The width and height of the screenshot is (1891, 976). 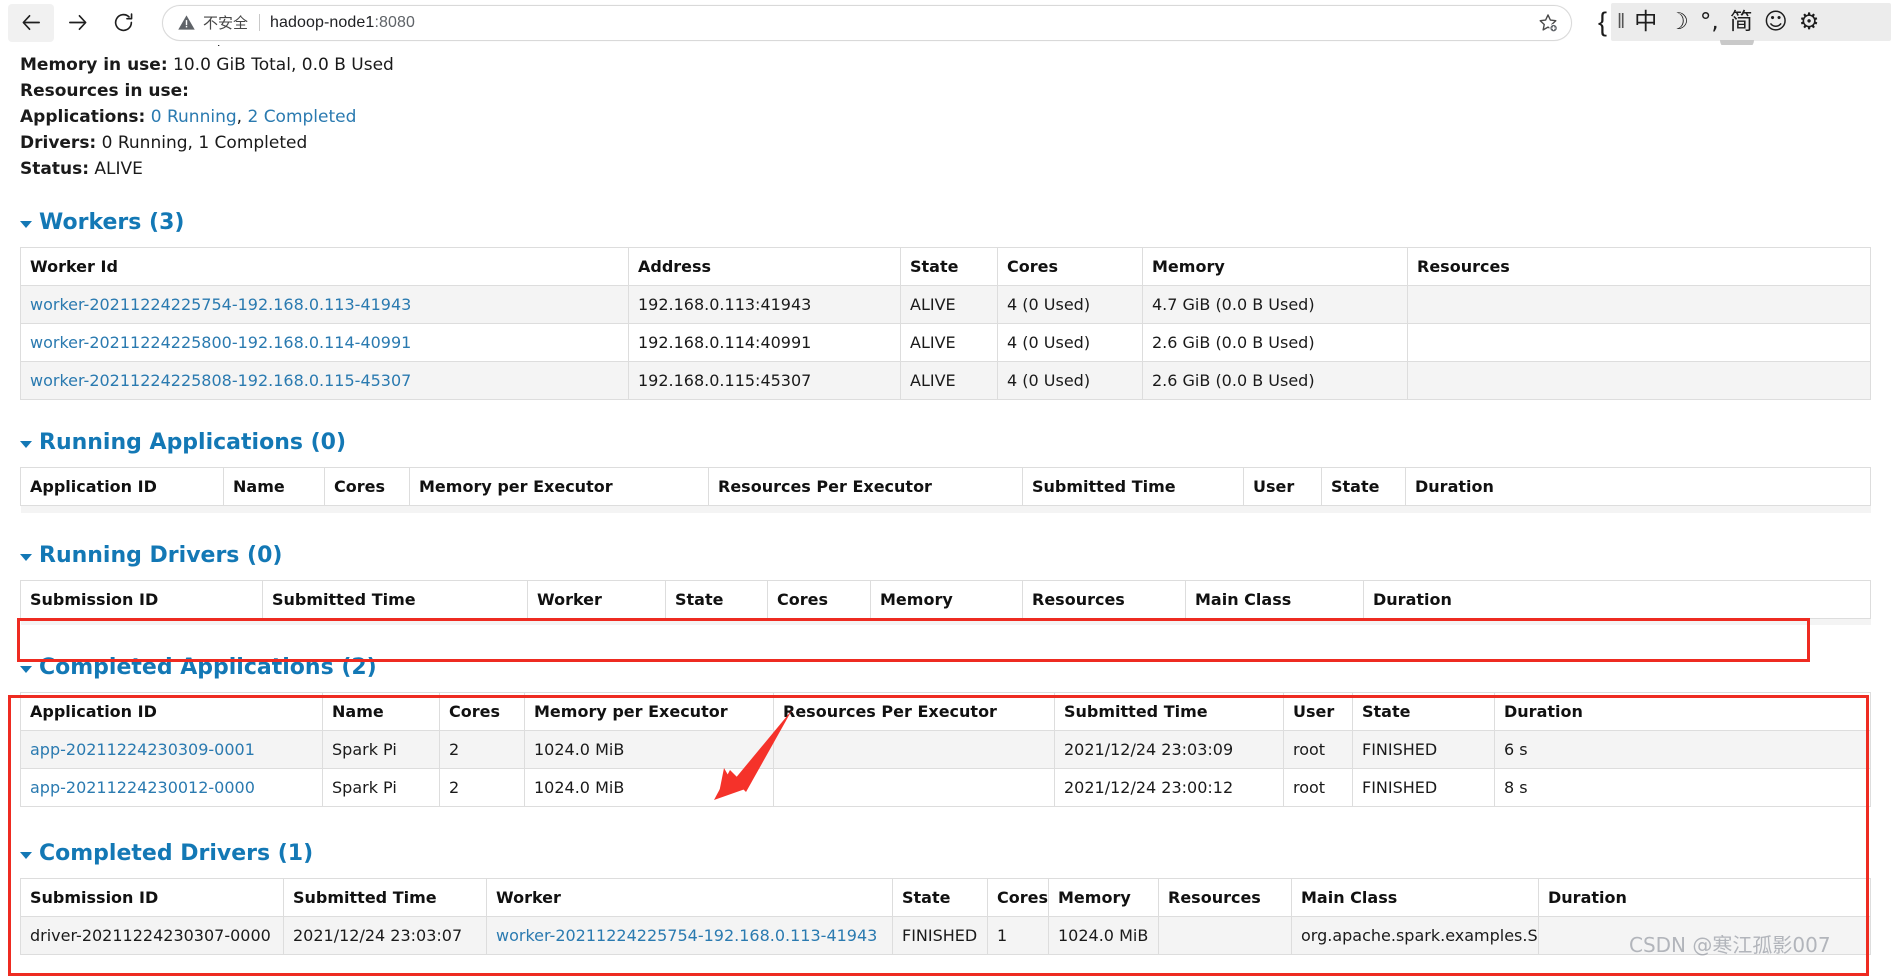 What do you see at coordinates (171, 711) in the screenshot?
I see `compapp-col-application-id: Application ID` at bounding box center [171, 711].